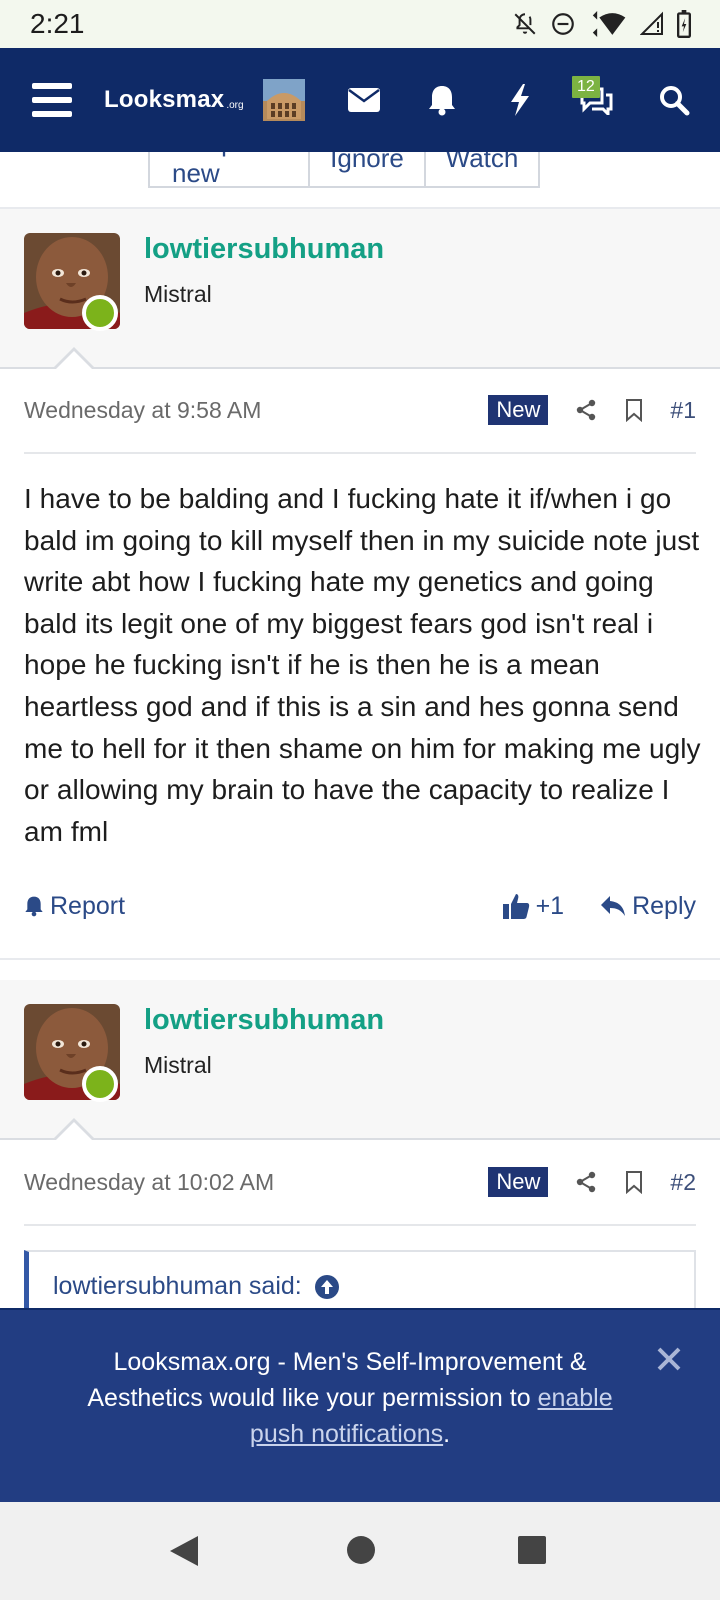 Image resolution: width=720 pixels, height=1600 pixels. Describe the element at coordinates (651, 23) in the screenshot. I see `signal-icon` at that location.